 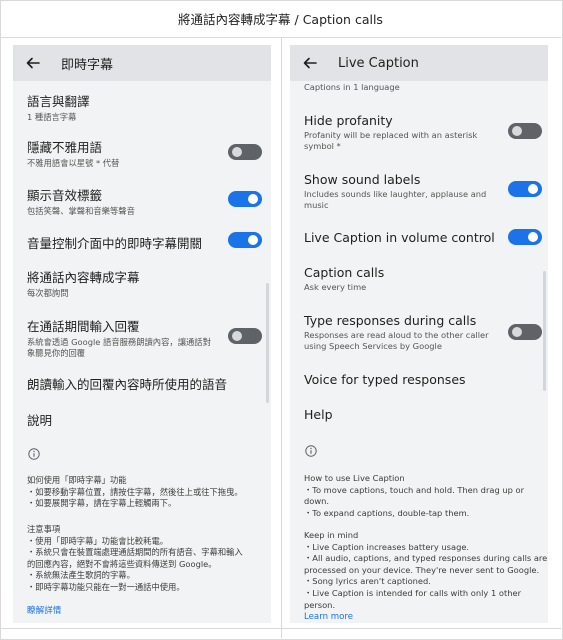 I want to click on setting-title: Type responses during calls, so click(x=390, y=320).